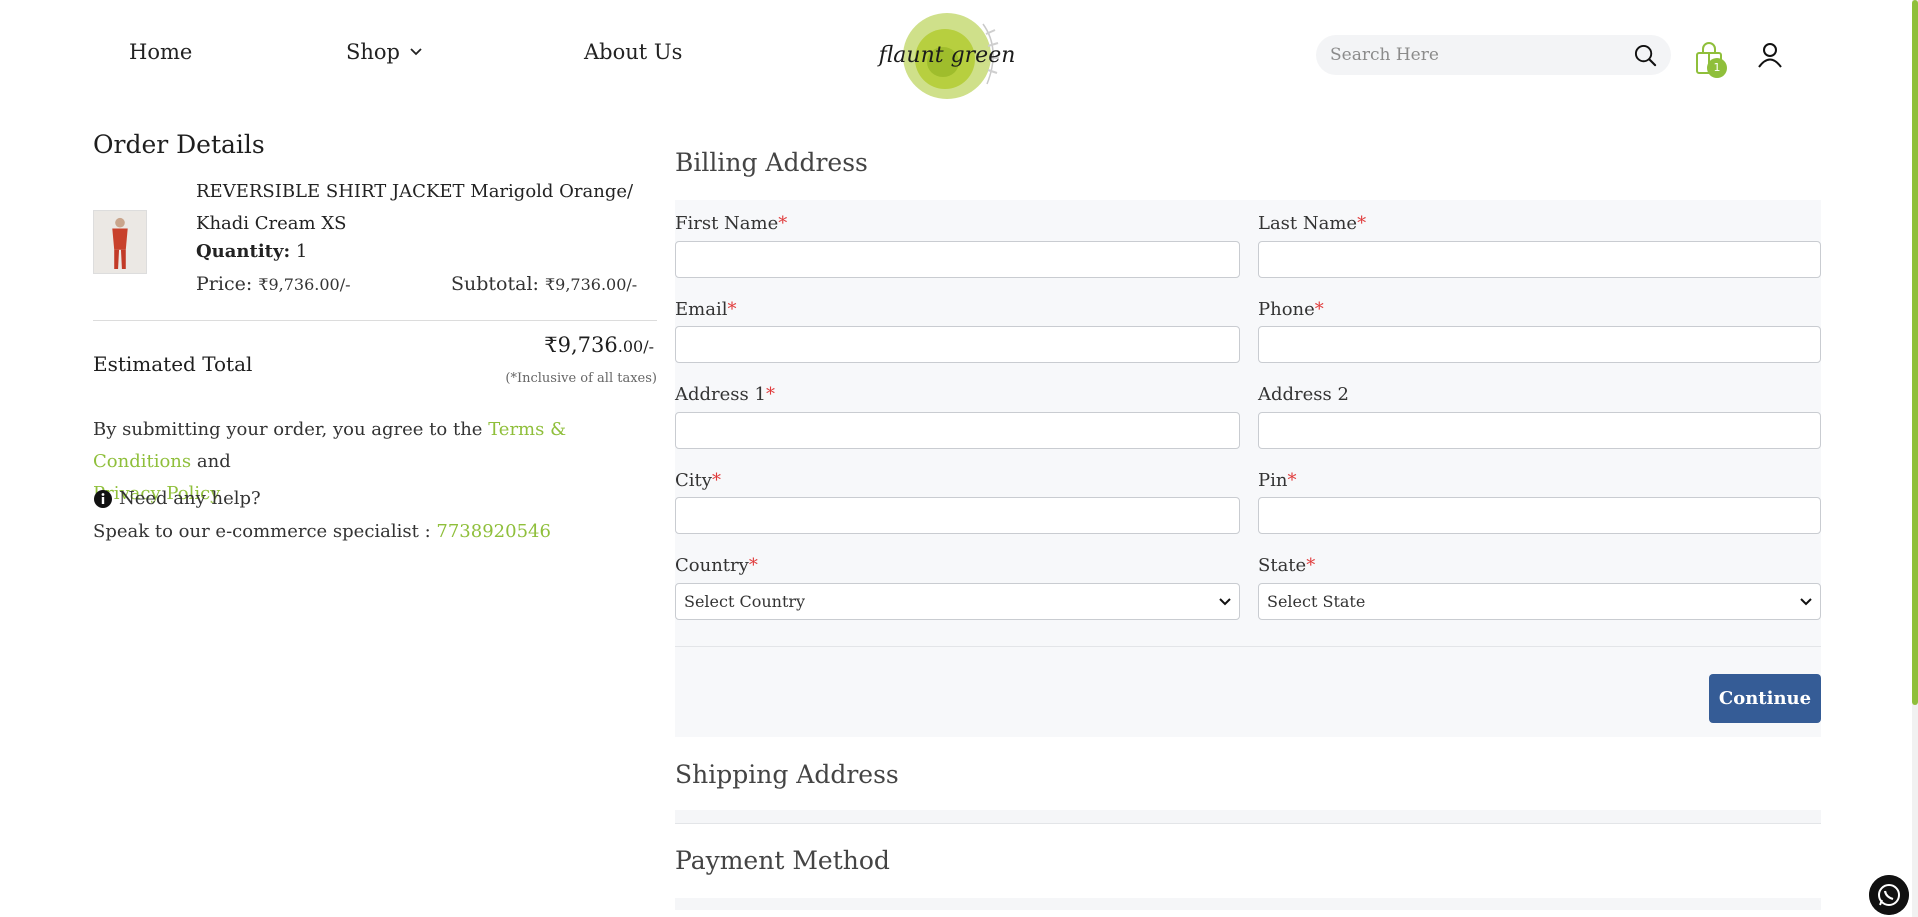 This screenshot has width=1918, height=917. What do you see at coordinates (1539, 601) in the screenshot?
I see `state-select: Select State` at bounding box center [1539, 601].